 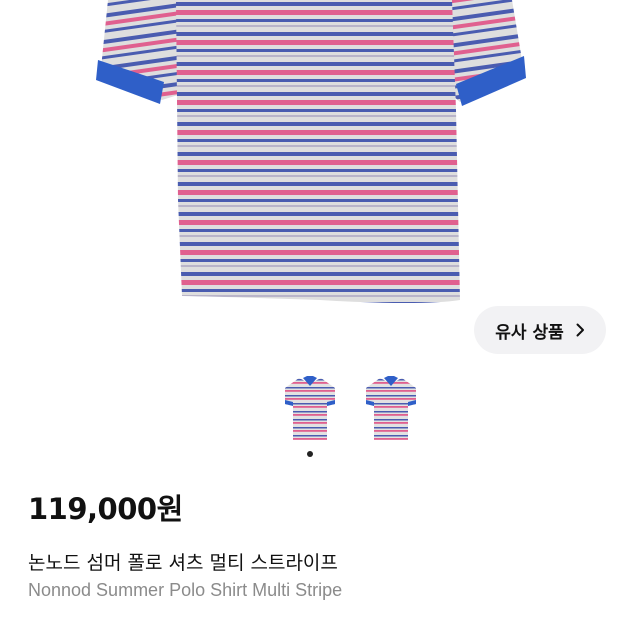 I want to click on pagination-dot-active, so click(x=310, y=454).